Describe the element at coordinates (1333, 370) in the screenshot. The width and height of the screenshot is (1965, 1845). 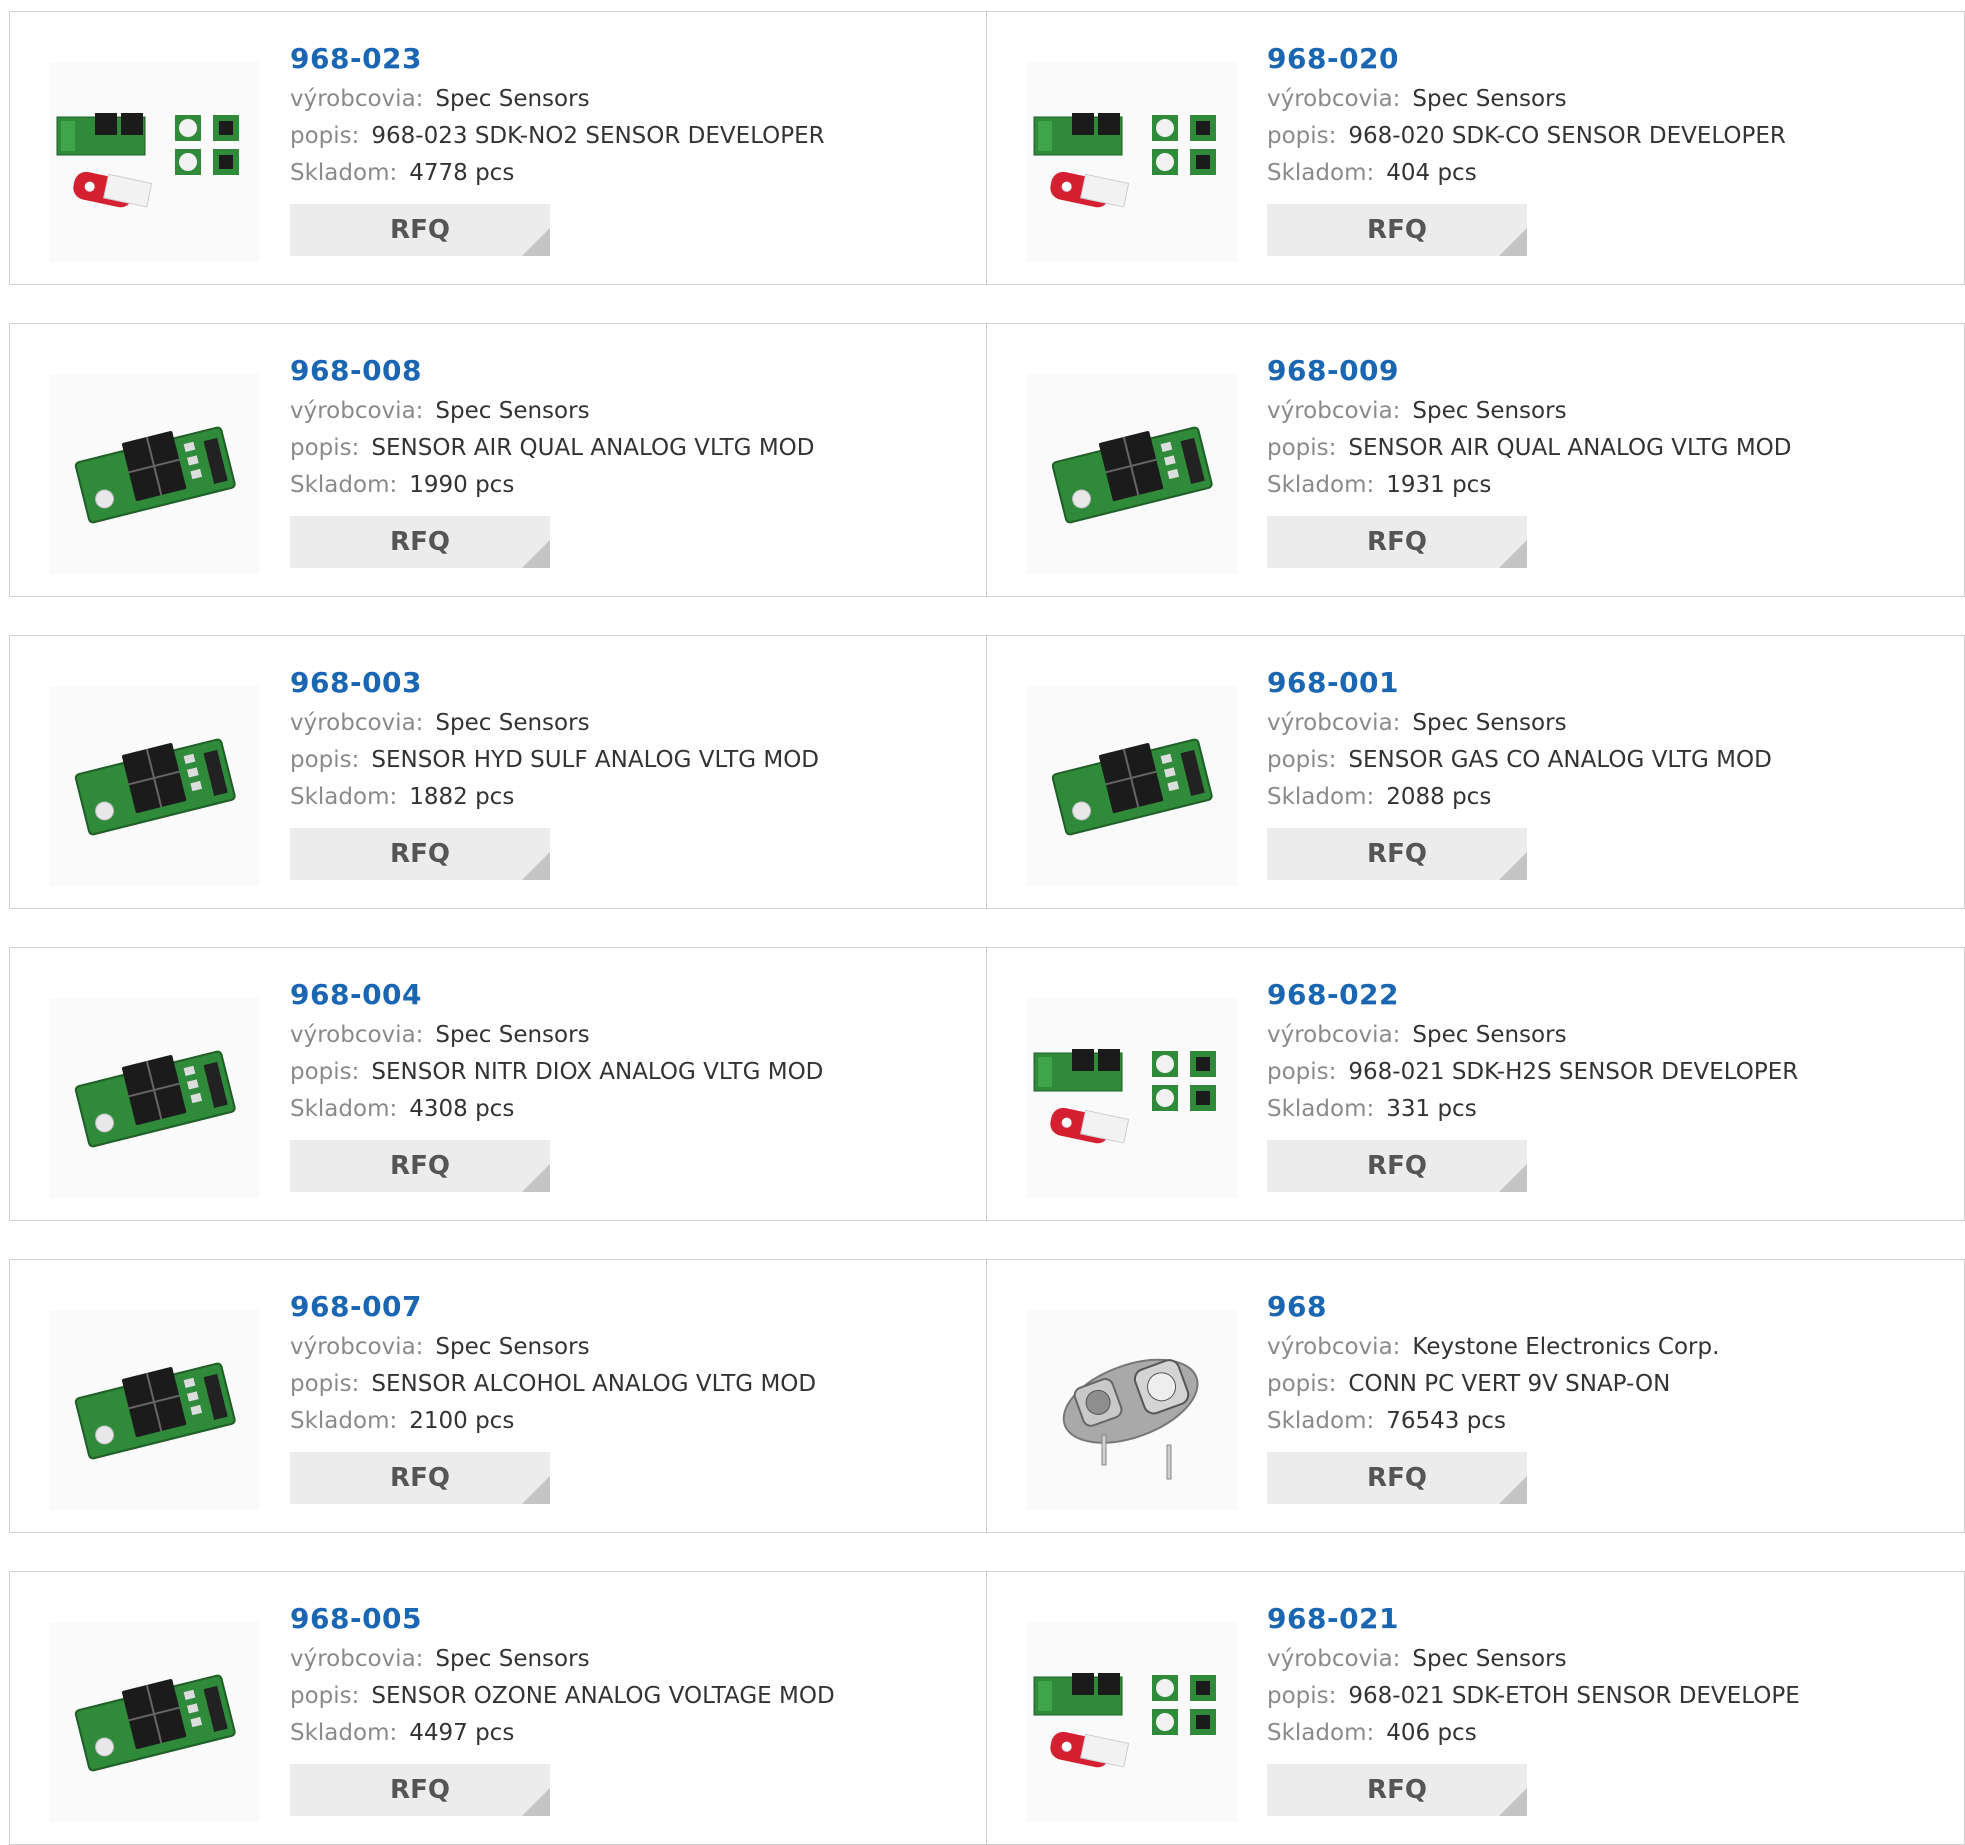
I see `part-number-link: 968-009` at that location.